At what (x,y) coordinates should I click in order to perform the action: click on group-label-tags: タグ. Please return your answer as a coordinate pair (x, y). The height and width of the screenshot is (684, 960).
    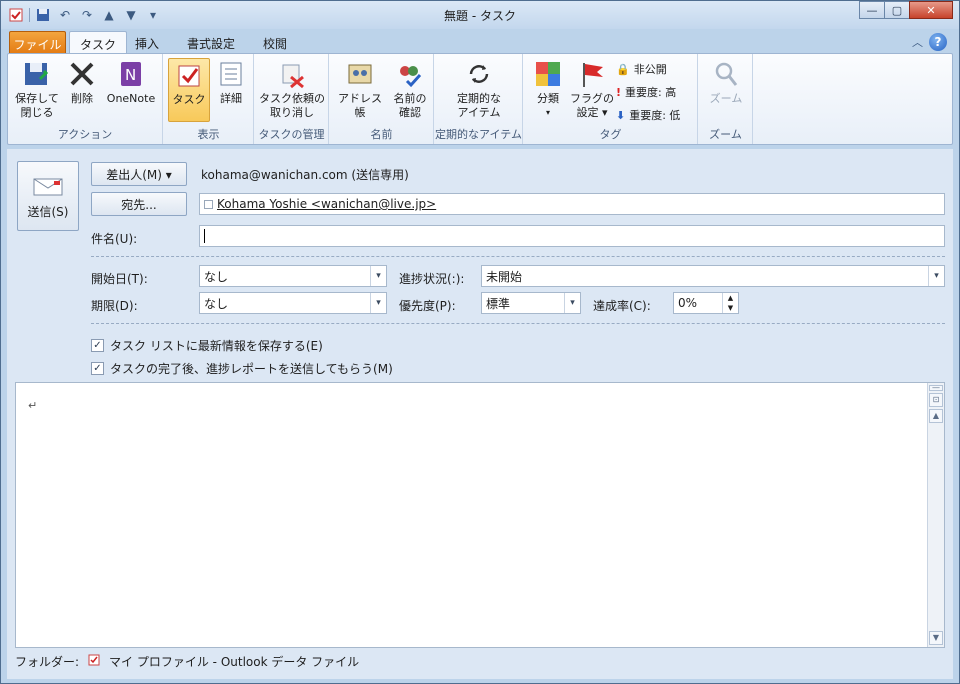
    Looking at the image, I should click on (610, 134).